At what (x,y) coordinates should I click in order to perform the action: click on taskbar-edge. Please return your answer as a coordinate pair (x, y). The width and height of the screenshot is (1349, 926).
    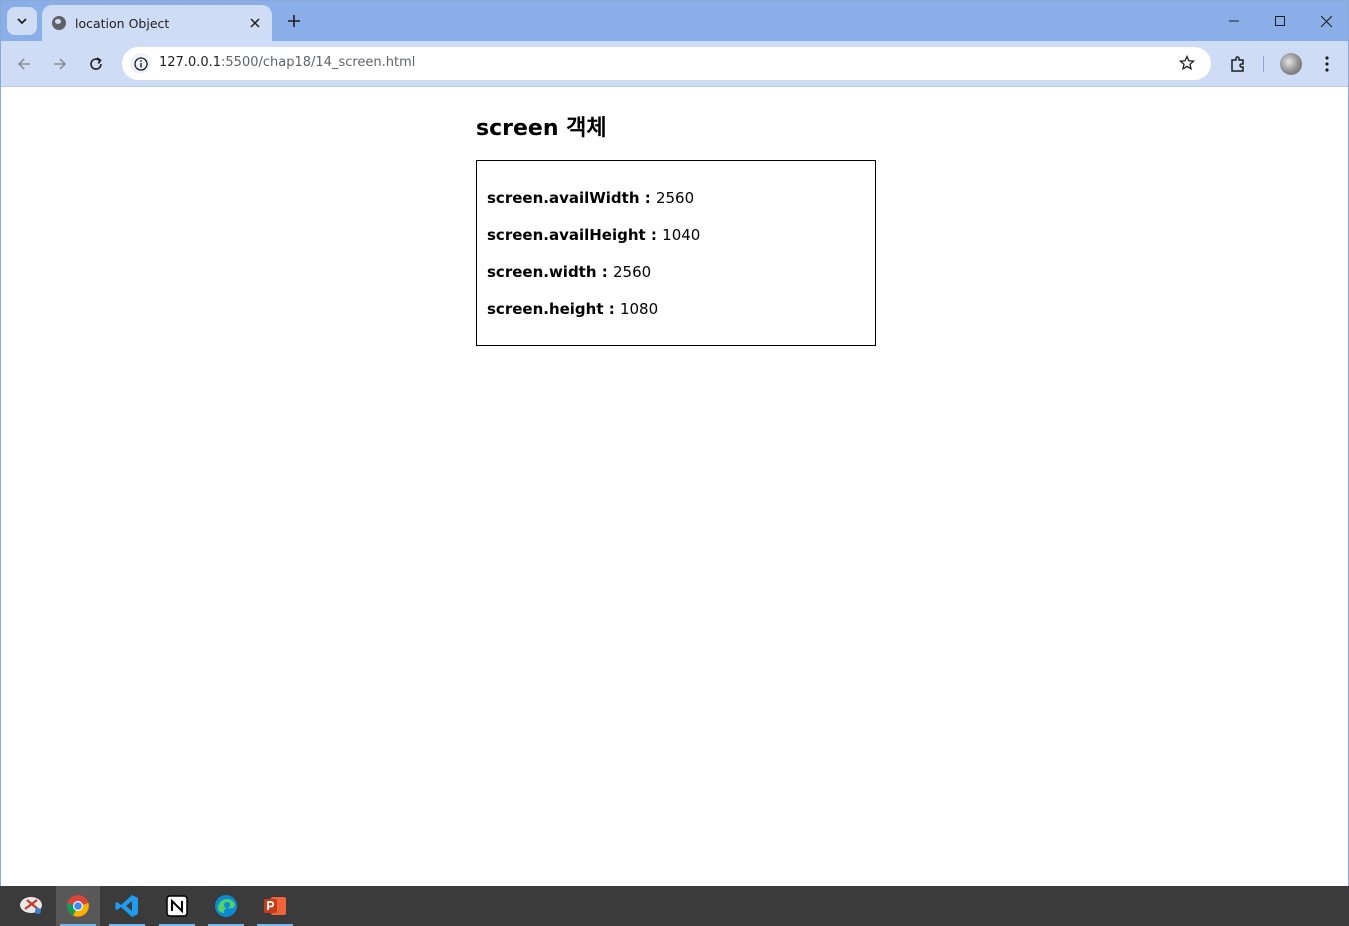
    Looking at the image, I should click on (226, 906).